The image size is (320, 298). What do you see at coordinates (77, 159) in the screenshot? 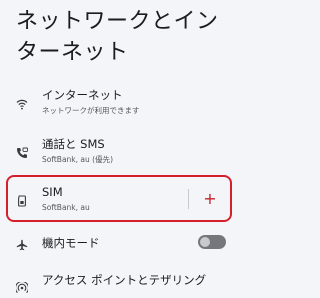
I see `calls-sms-subtitle: SoftBank, au (優先)` at bounding box center [77, 159].